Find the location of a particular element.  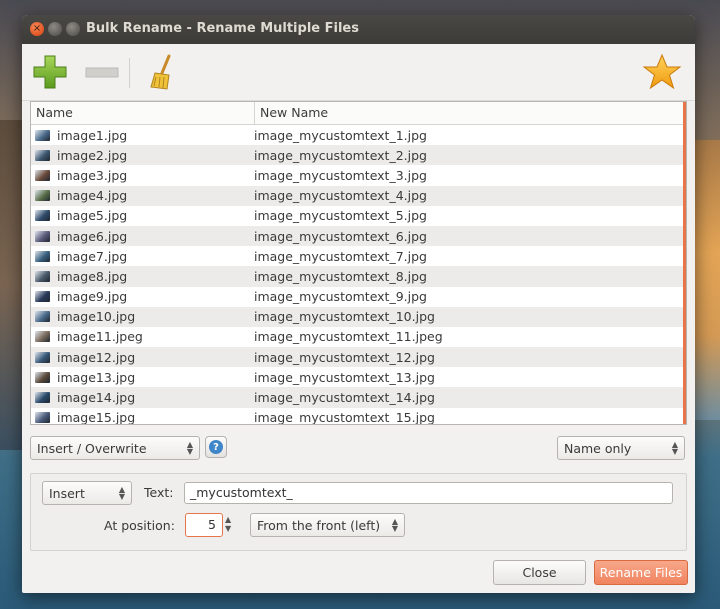

direction-select: From the front (left) ▲ ▼ is located at coordinates (327, 525).